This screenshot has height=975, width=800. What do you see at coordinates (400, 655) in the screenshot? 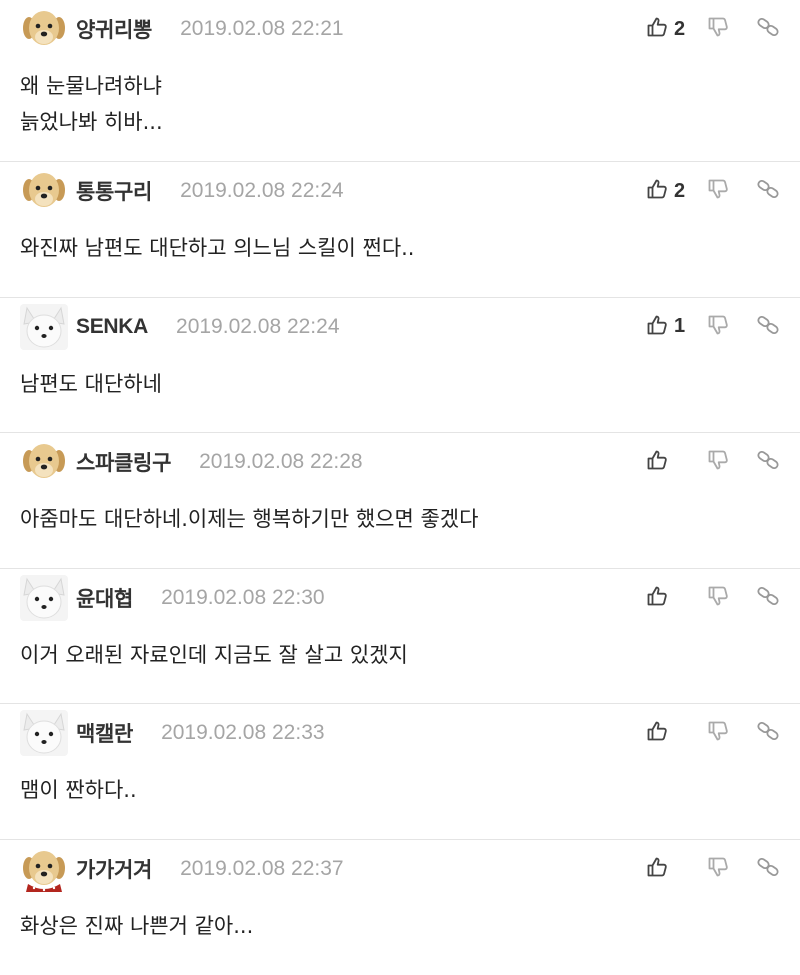
I see `comment-text: 이거 오래된 자료인데 지금도 잘 살고 있겠지` at bounding box center [400, 655].